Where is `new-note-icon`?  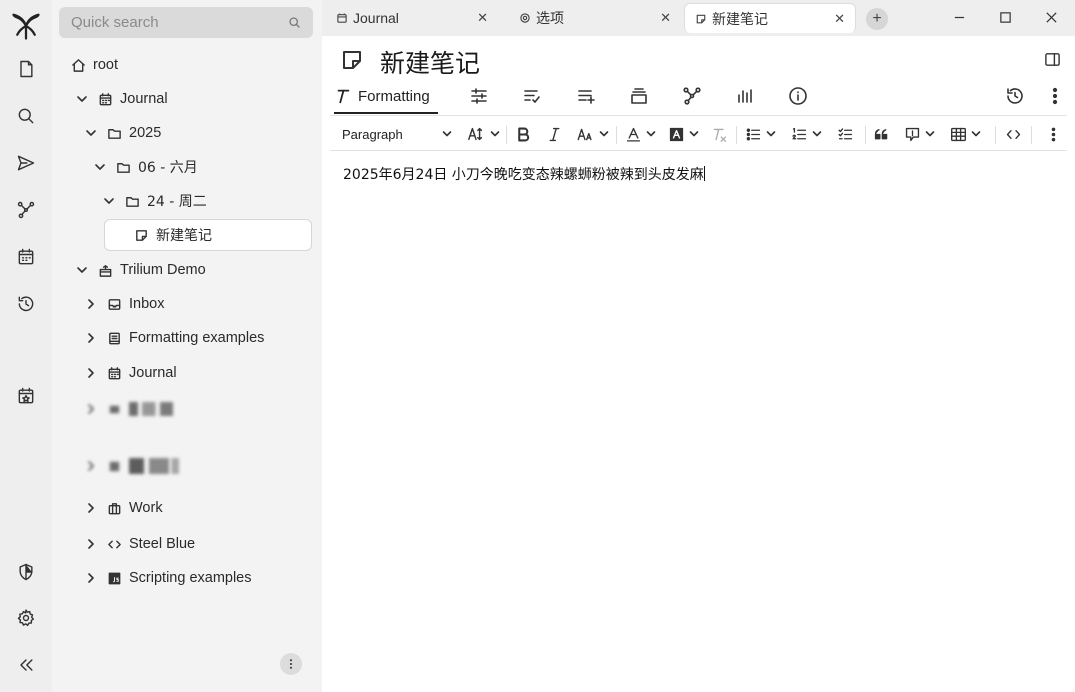
new-note-icon is located at coordinates (26, 69).